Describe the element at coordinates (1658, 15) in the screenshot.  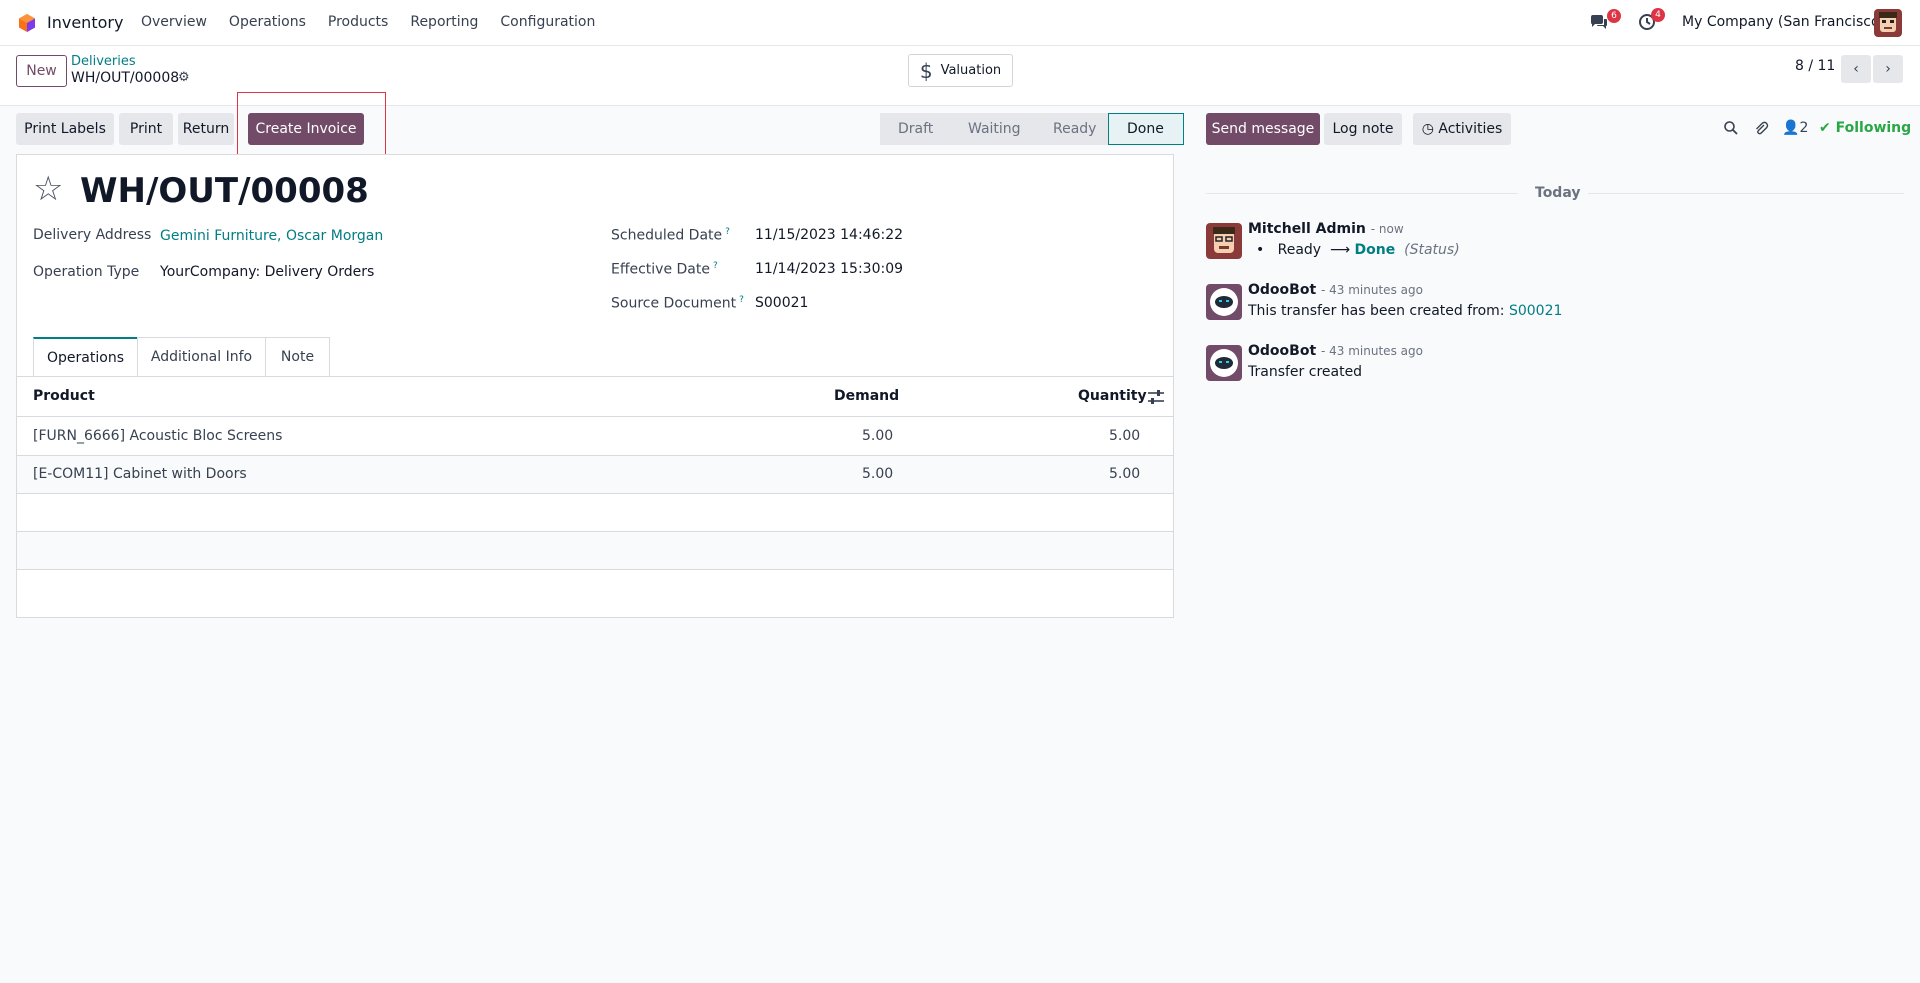
I see `activities-badge: 4` at that location.